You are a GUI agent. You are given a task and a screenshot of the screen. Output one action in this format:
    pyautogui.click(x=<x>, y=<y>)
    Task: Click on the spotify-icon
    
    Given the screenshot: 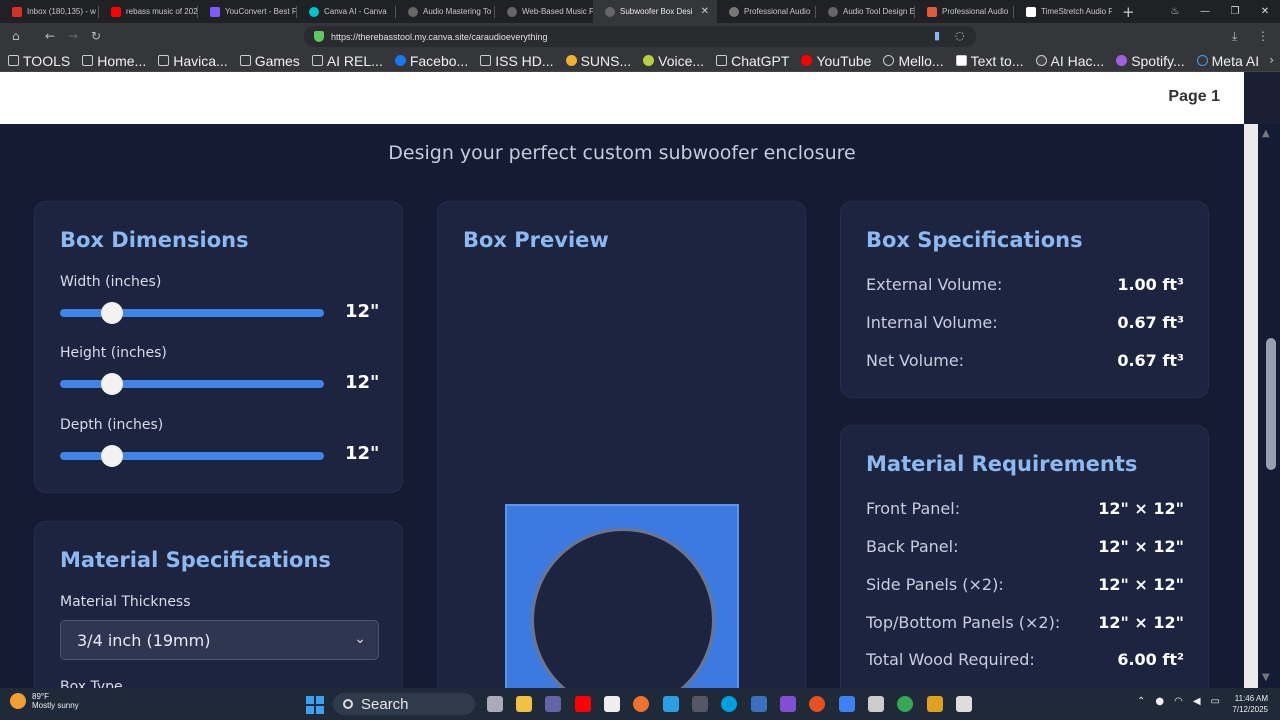 What is the action you would take?
    pyautogui.click(x=1122, y=60)
    